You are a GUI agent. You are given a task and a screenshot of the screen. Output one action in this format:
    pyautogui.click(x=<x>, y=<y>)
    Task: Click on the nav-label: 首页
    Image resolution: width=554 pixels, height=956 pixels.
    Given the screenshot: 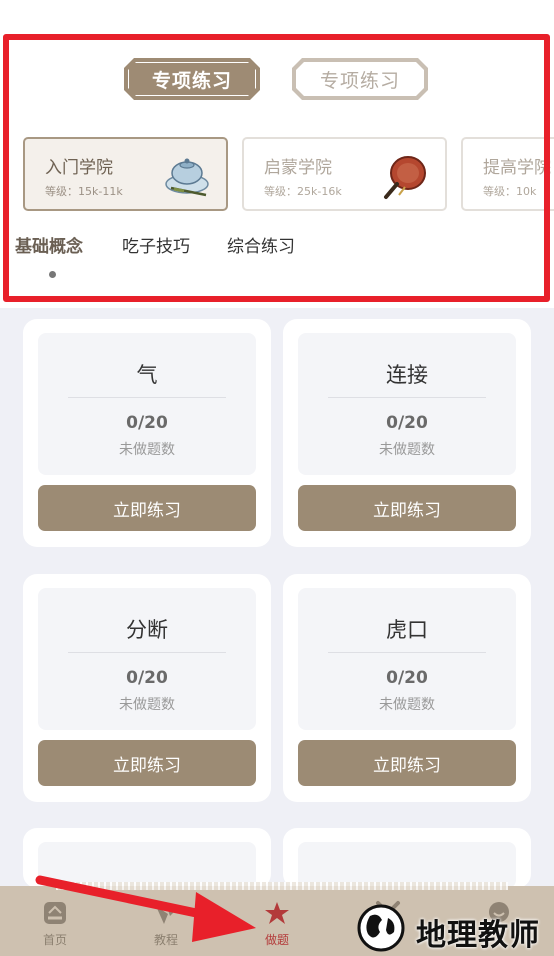 What is the action you would take?
    pyautogui.click(x=54, y=940)
    